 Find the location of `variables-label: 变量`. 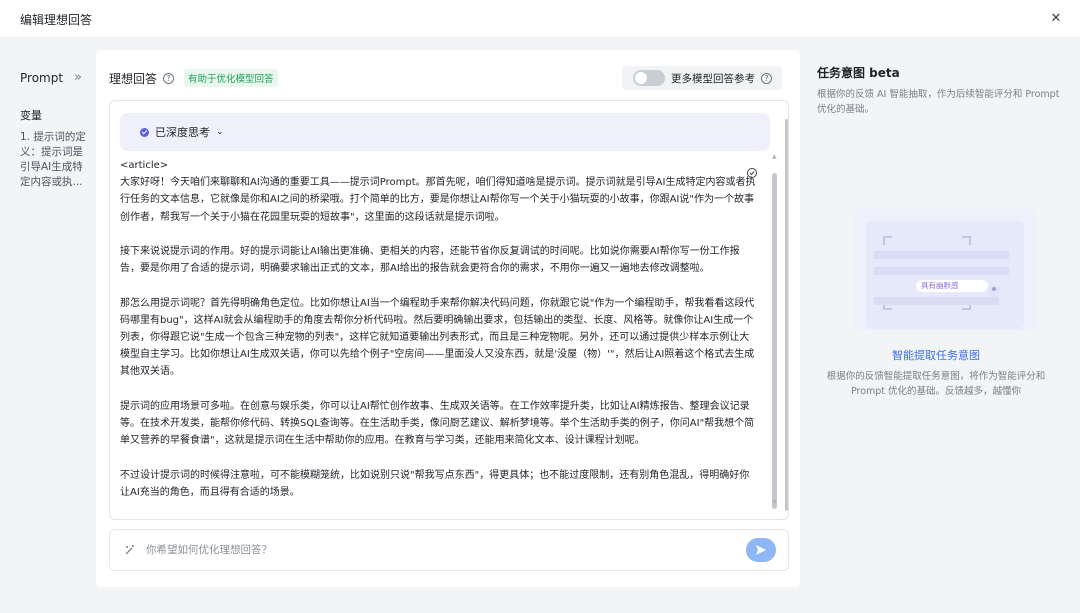

variables-label: 变量 is located at coordinates (31, 115).